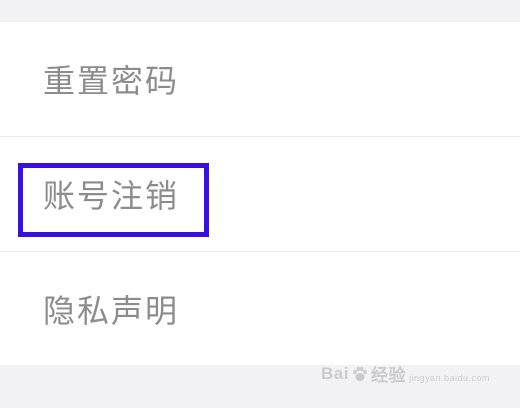  I want to click on menu-item-label: 隐私声明, so click(111, 311).